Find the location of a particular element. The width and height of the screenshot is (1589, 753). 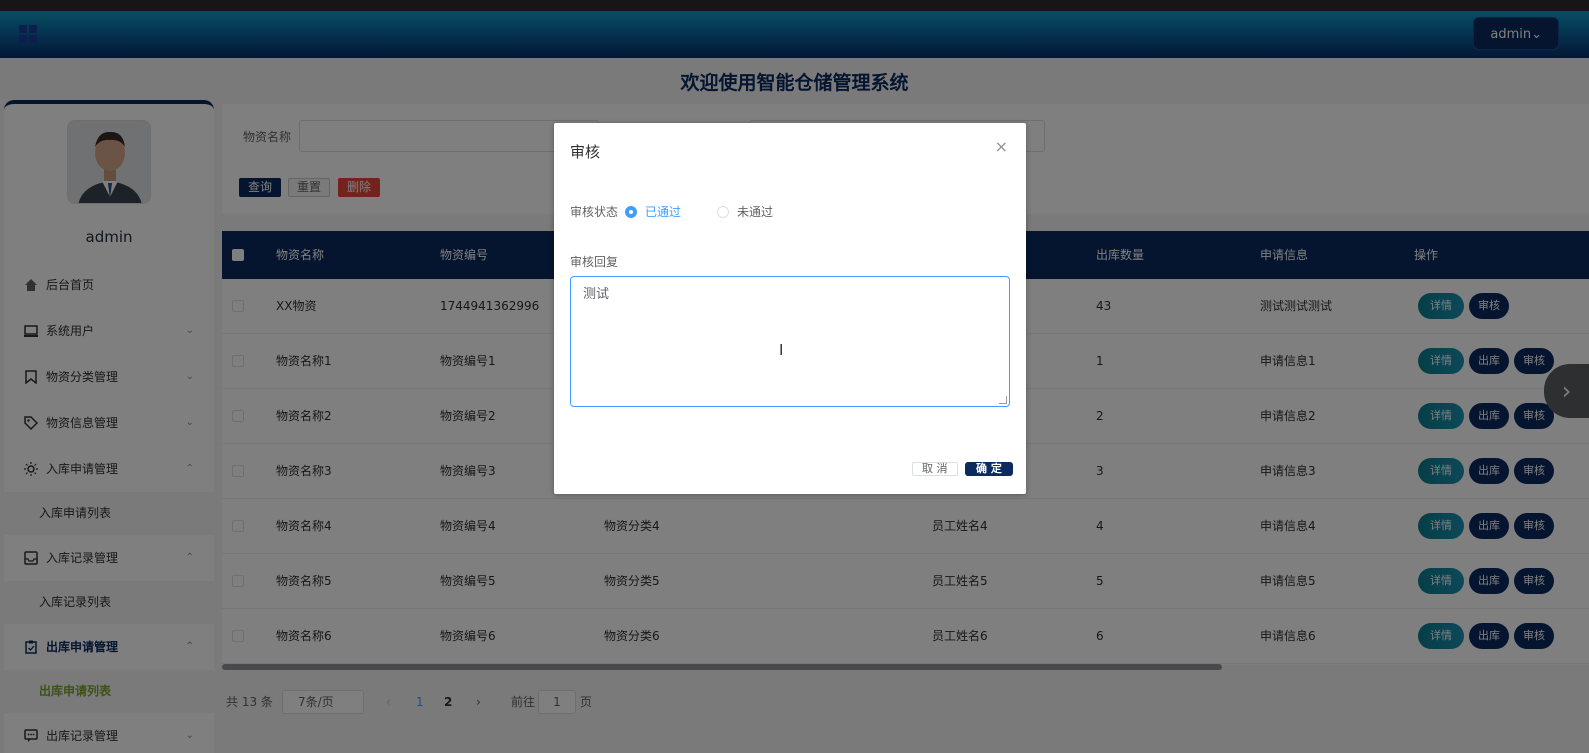

radio-approved: 已通过 is located at coordinates (653, 211).